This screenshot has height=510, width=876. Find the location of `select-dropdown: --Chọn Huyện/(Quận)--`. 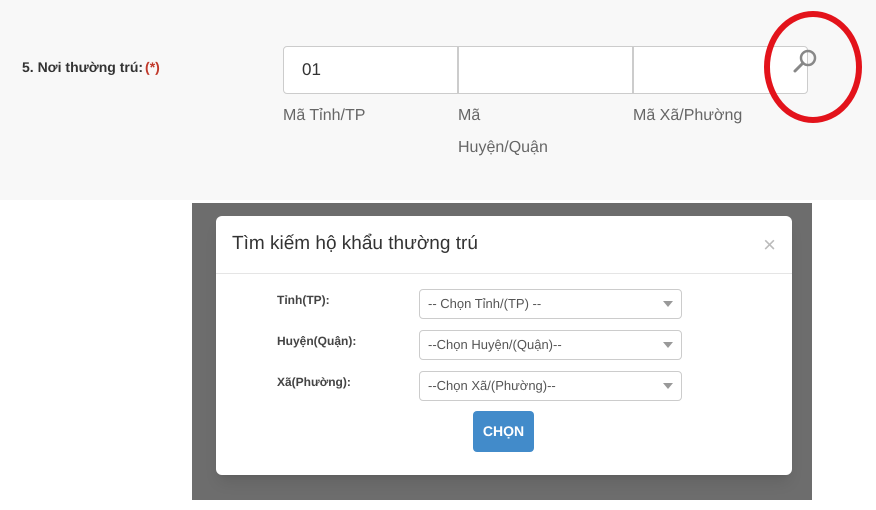

select-dropdown: --Chọn Huyện/(Quận)-- is located at coordinates (550, 345).